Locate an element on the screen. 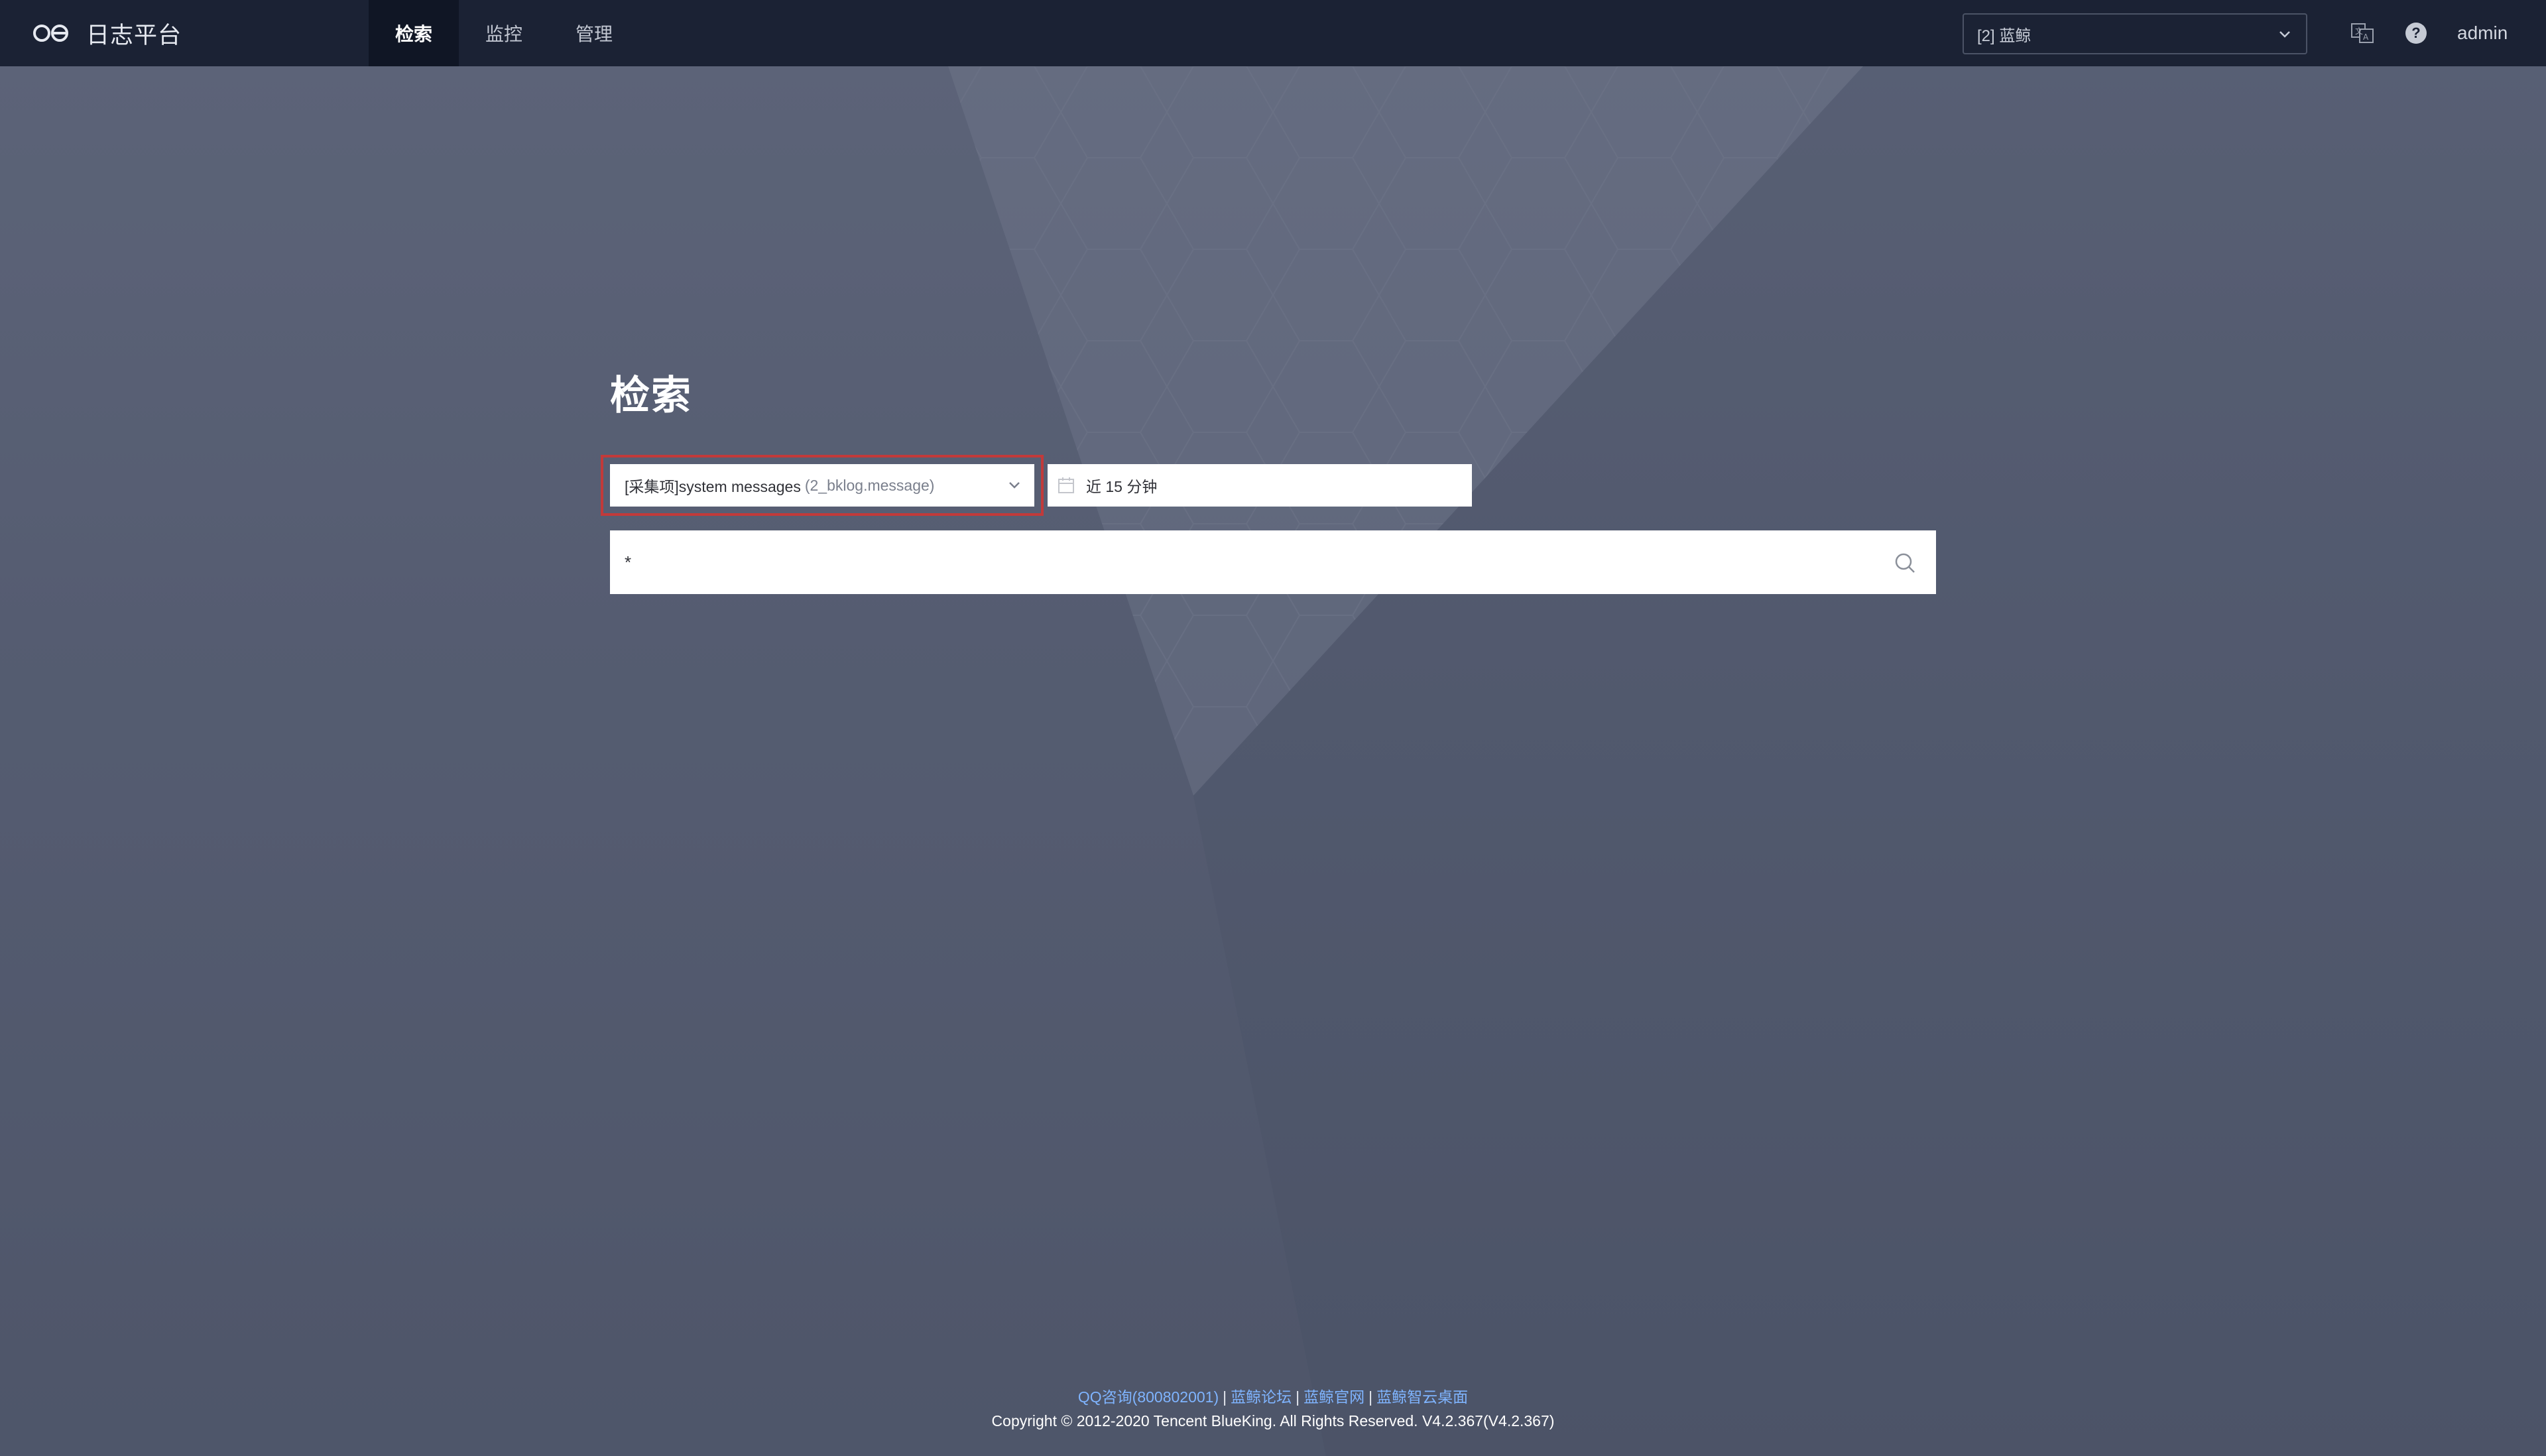 Image resolution: width=2546 pixels, height=1456 pixels. query-box is located at coordinates (1273, 562).